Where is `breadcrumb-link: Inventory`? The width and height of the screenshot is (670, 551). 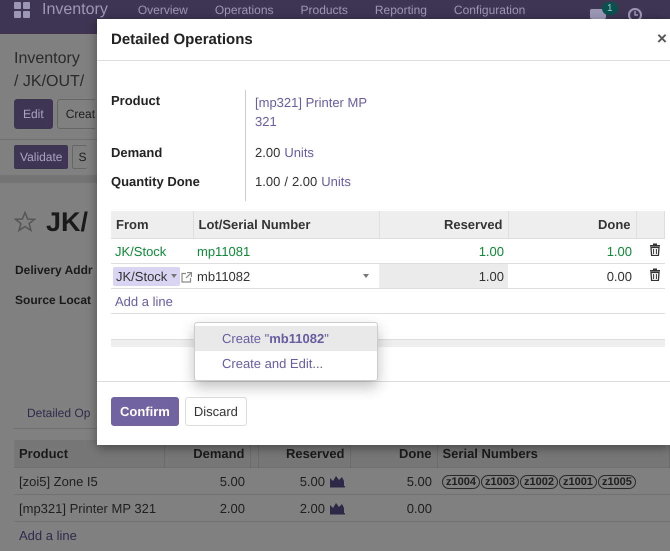
breadcrumb-link: Inventory is located at coordinates (47, 58).